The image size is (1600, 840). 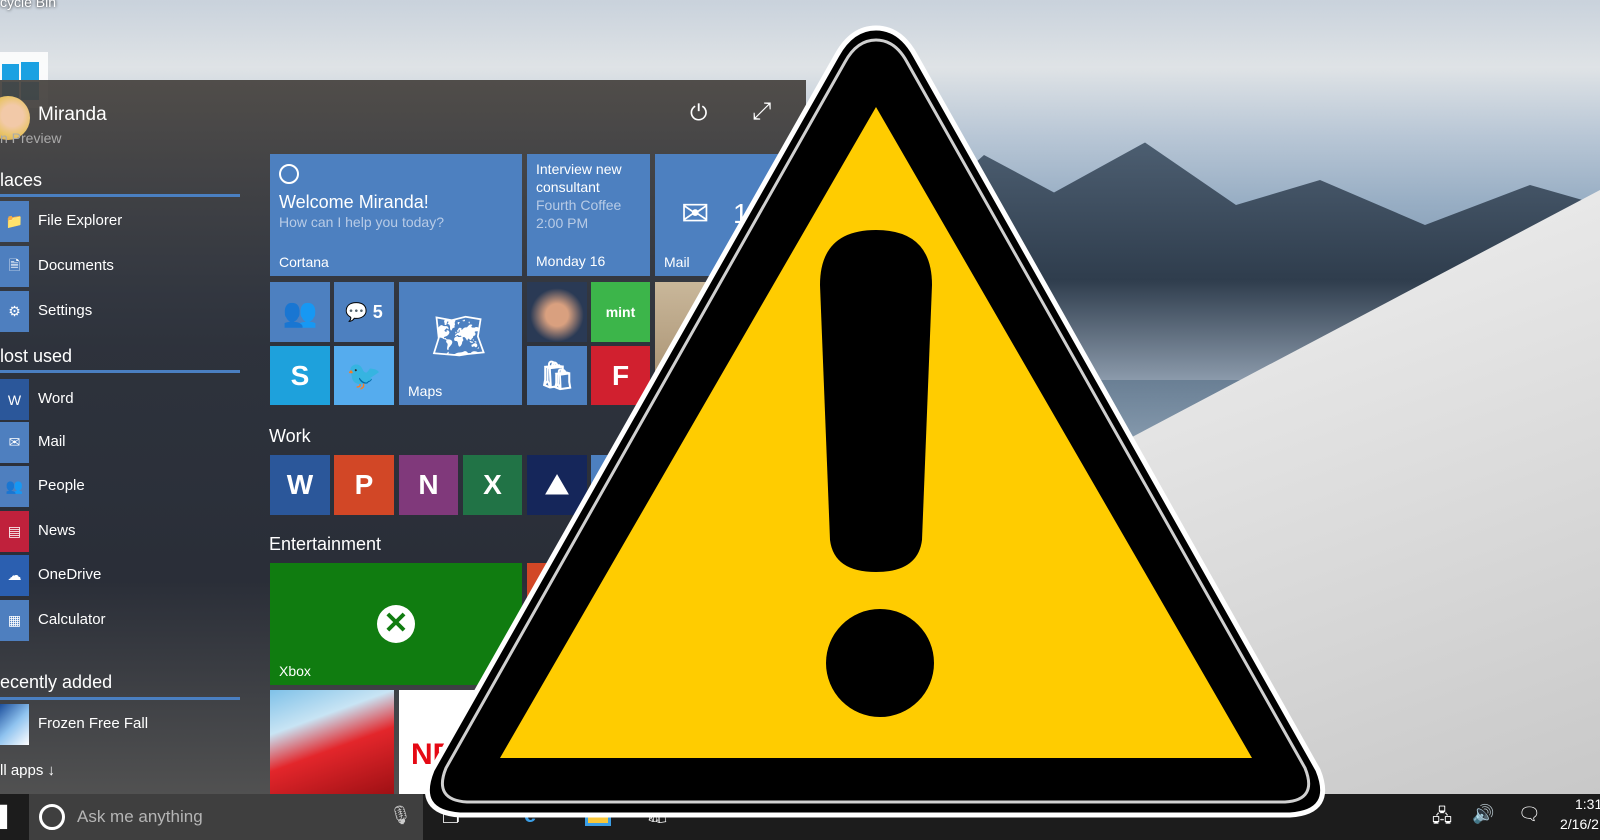 What do you see at coordinates (880, 663) in the screenshot?
I see `exclamation-dot` at bounding box center [880, 663].